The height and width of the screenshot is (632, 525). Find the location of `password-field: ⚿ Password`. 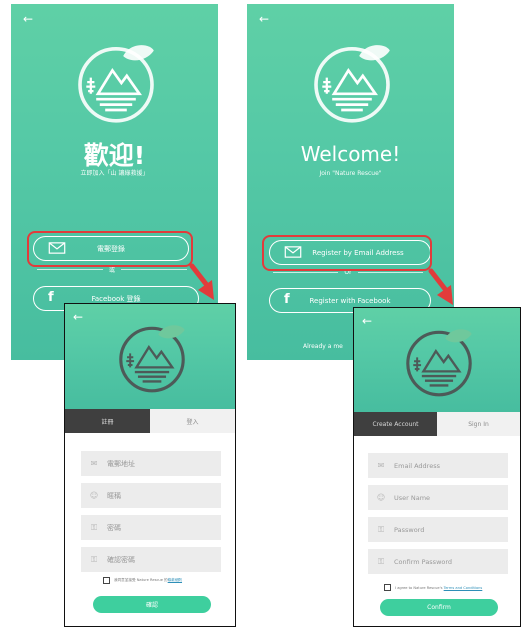

password-field: ⚿ Password is located at coordinates (438, 529).